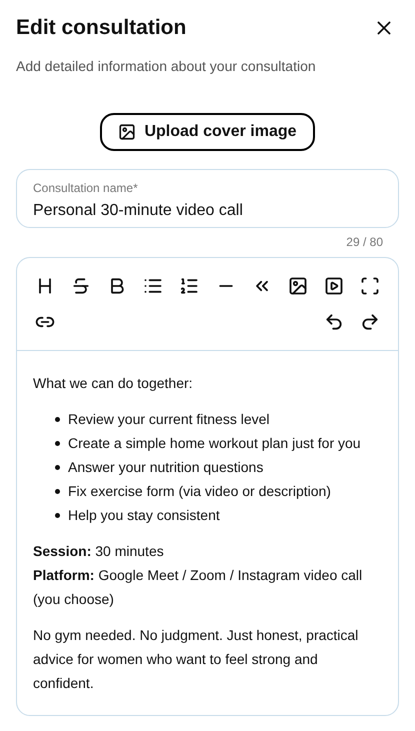 This screenshot has width=415, height=731. What do you see at coordinates (101, 28) in the screenshot?
I see `dialog-title: Edit consultation` at bounding box center [101, 28].